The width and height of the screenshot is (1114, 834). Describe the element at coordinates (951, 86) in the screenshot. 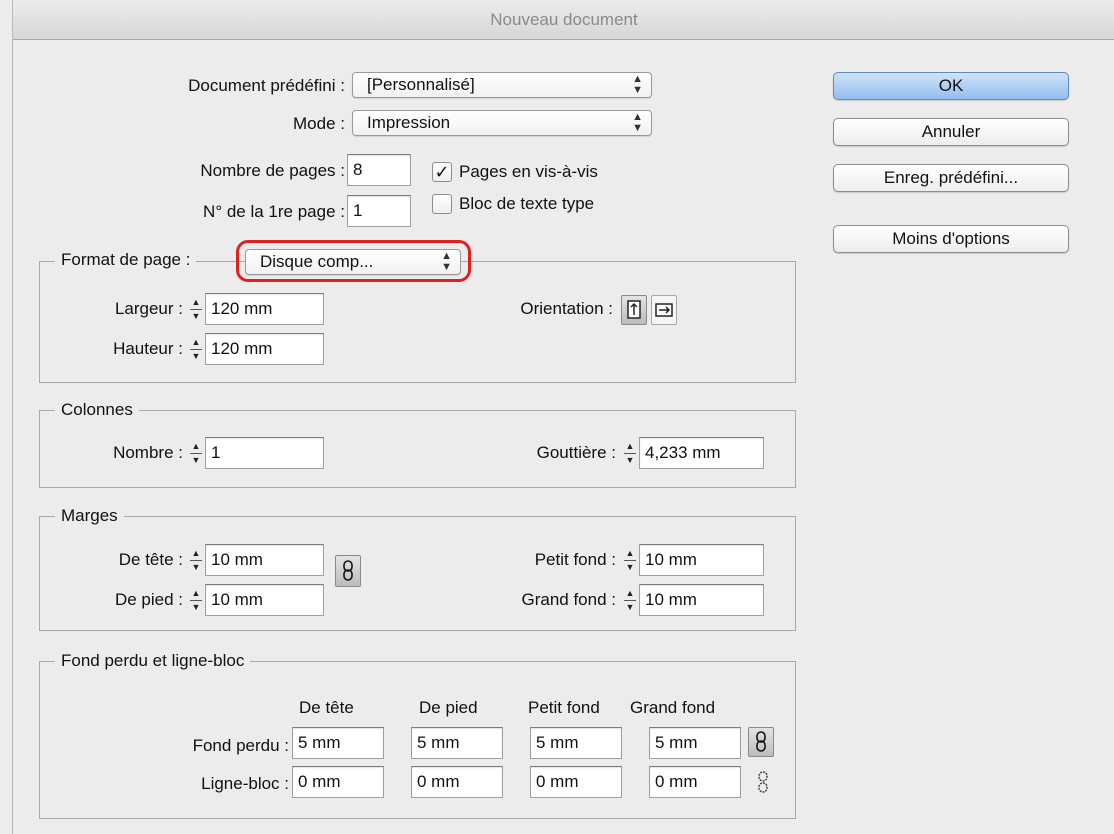

I see `ok-button: OK` at that location.